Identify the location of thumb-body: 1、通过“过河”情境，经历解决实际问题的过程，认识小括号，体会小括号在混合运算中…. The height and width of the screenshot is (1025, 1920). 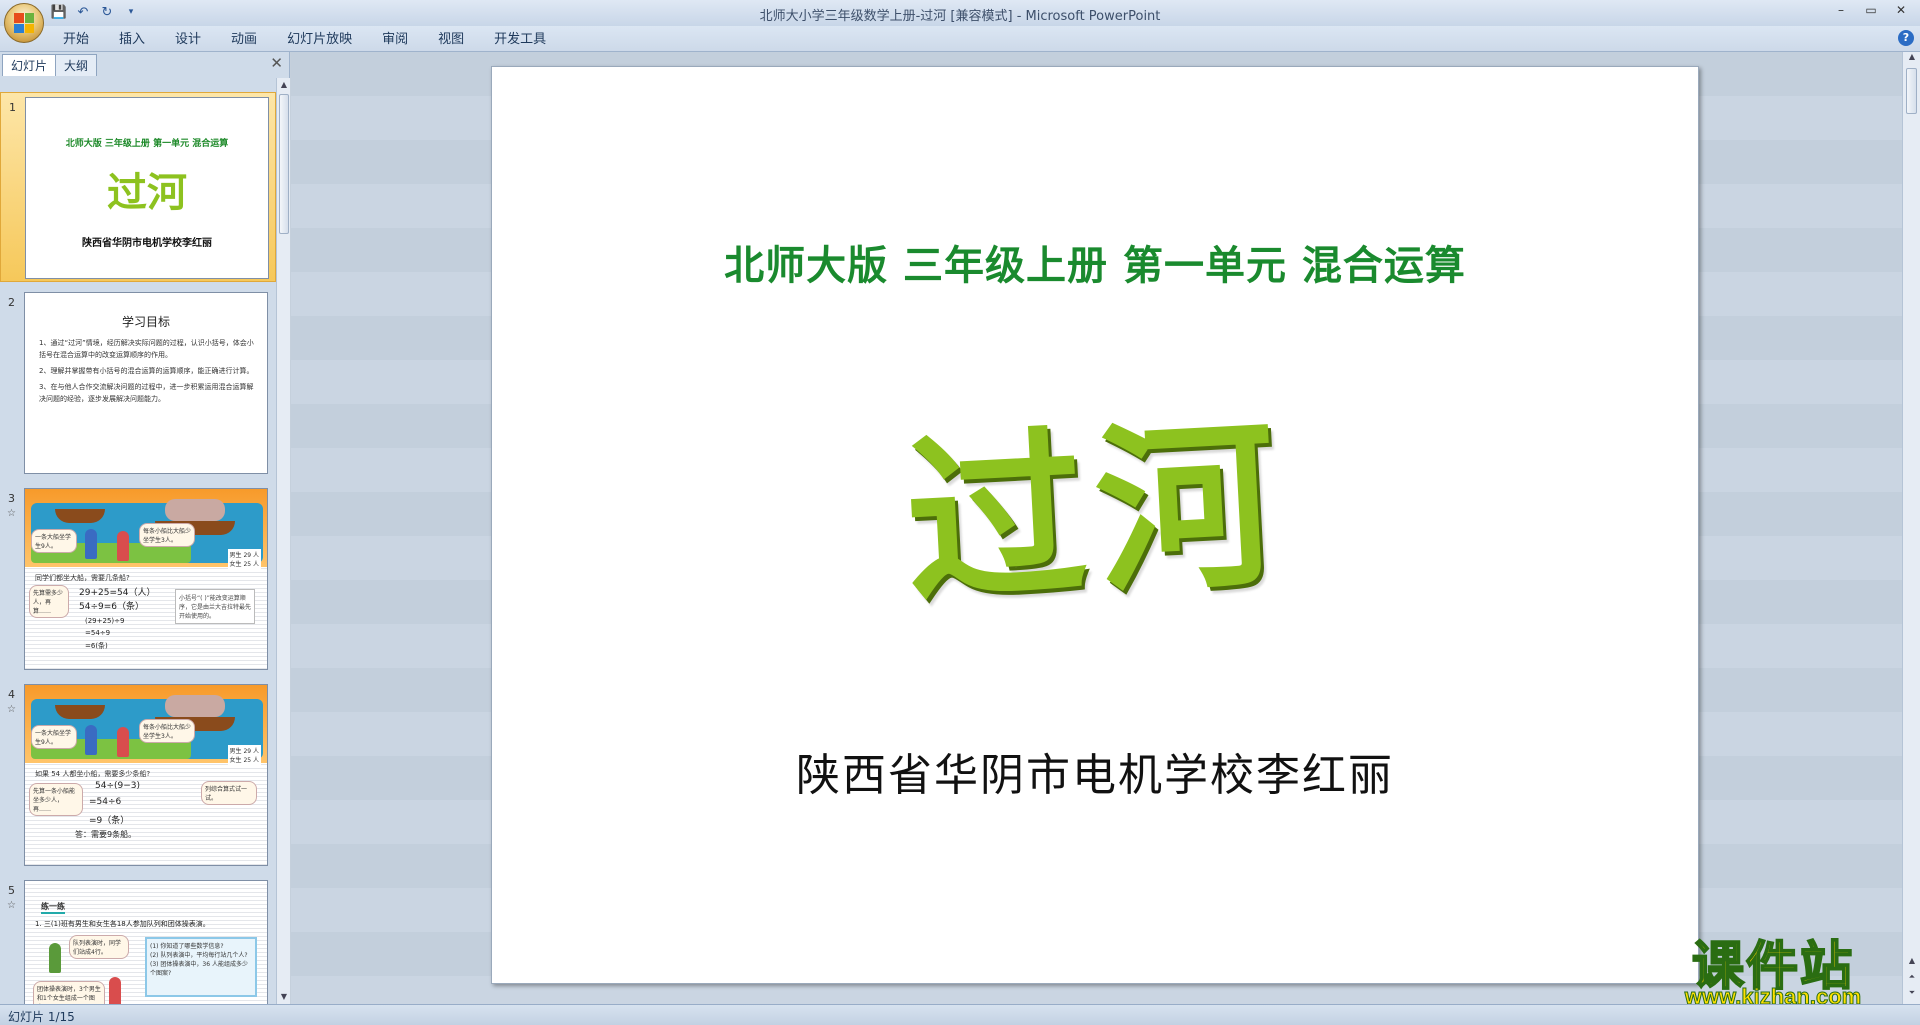
(148, 373).